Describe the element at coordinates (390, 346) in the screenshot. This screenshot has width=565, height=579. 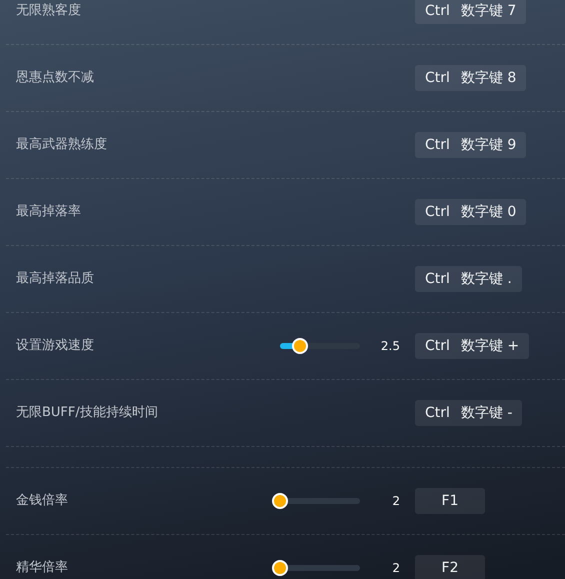
I see `slider-value: 2.5` at that location.